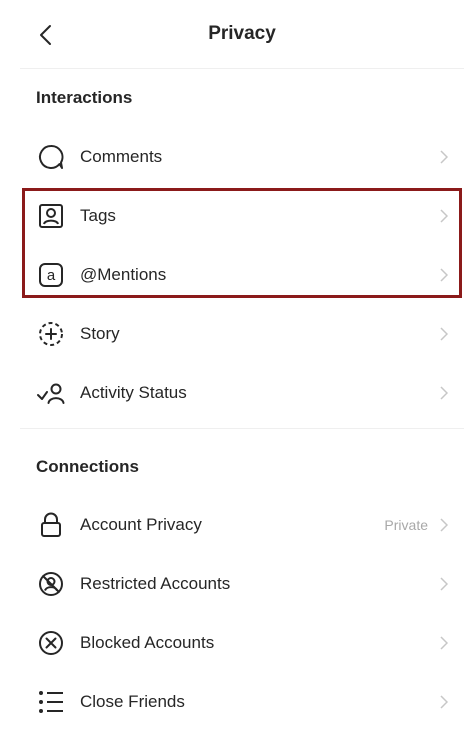  What do you see at coordinates (155, 583) in the screenshot?
I see `row-label: Restricted Accounts` at bounding box center [155, 583].